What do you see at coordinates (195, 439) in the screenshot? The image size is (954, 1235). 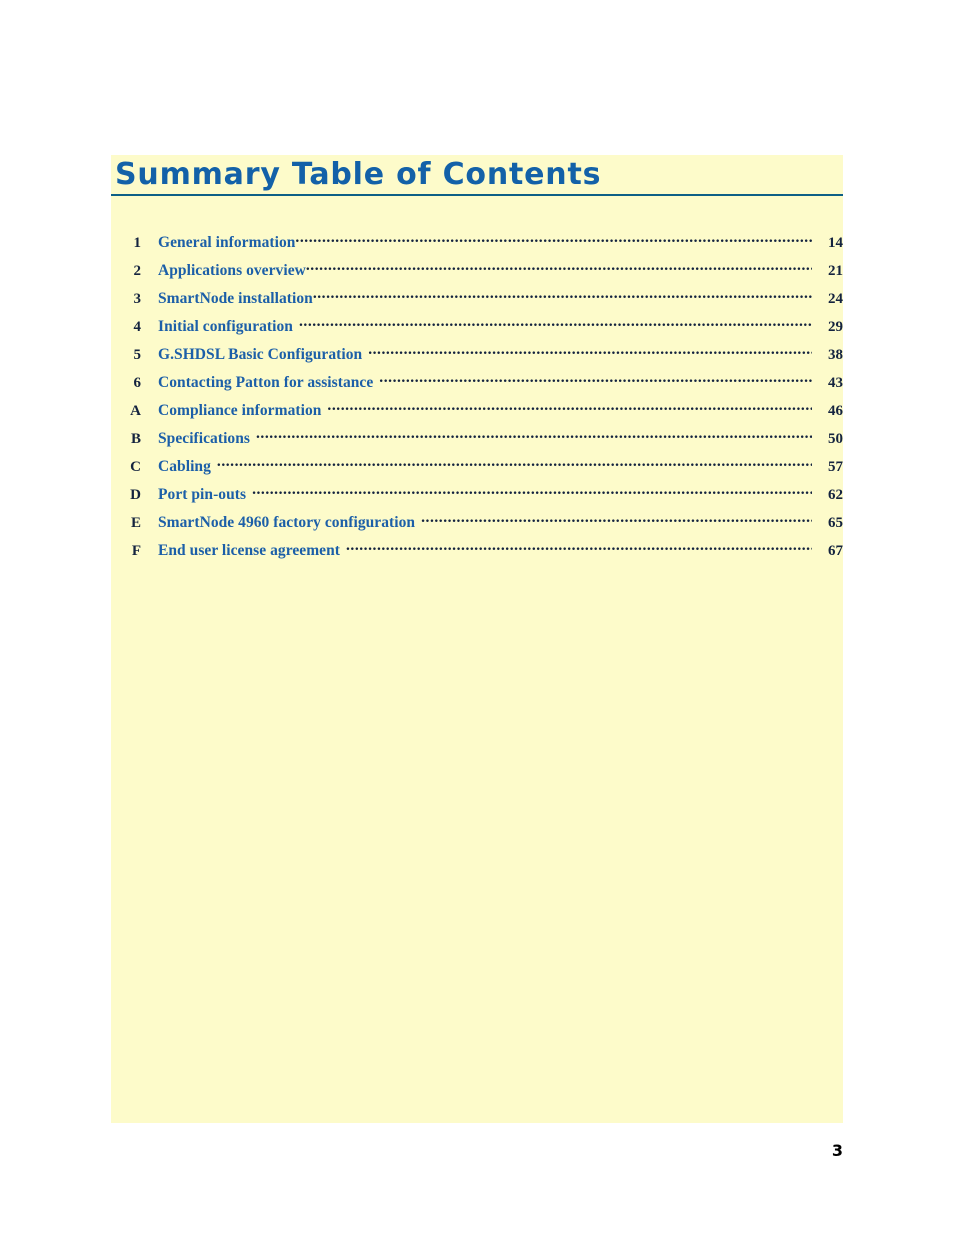 I see `toc-entry-label: Specifications` at bounding box center [195, 439].